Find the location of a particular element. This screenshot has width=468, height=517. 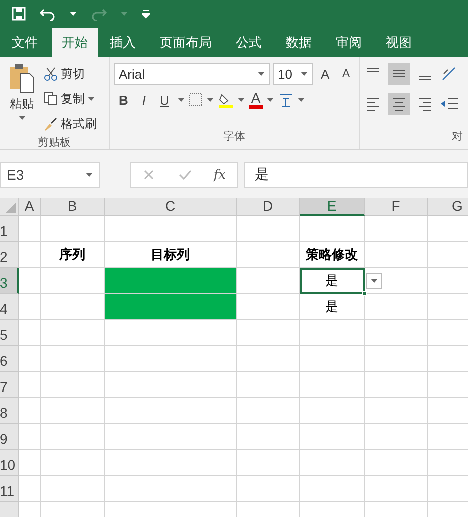

column-header: A is located at coordinates (30, 207).